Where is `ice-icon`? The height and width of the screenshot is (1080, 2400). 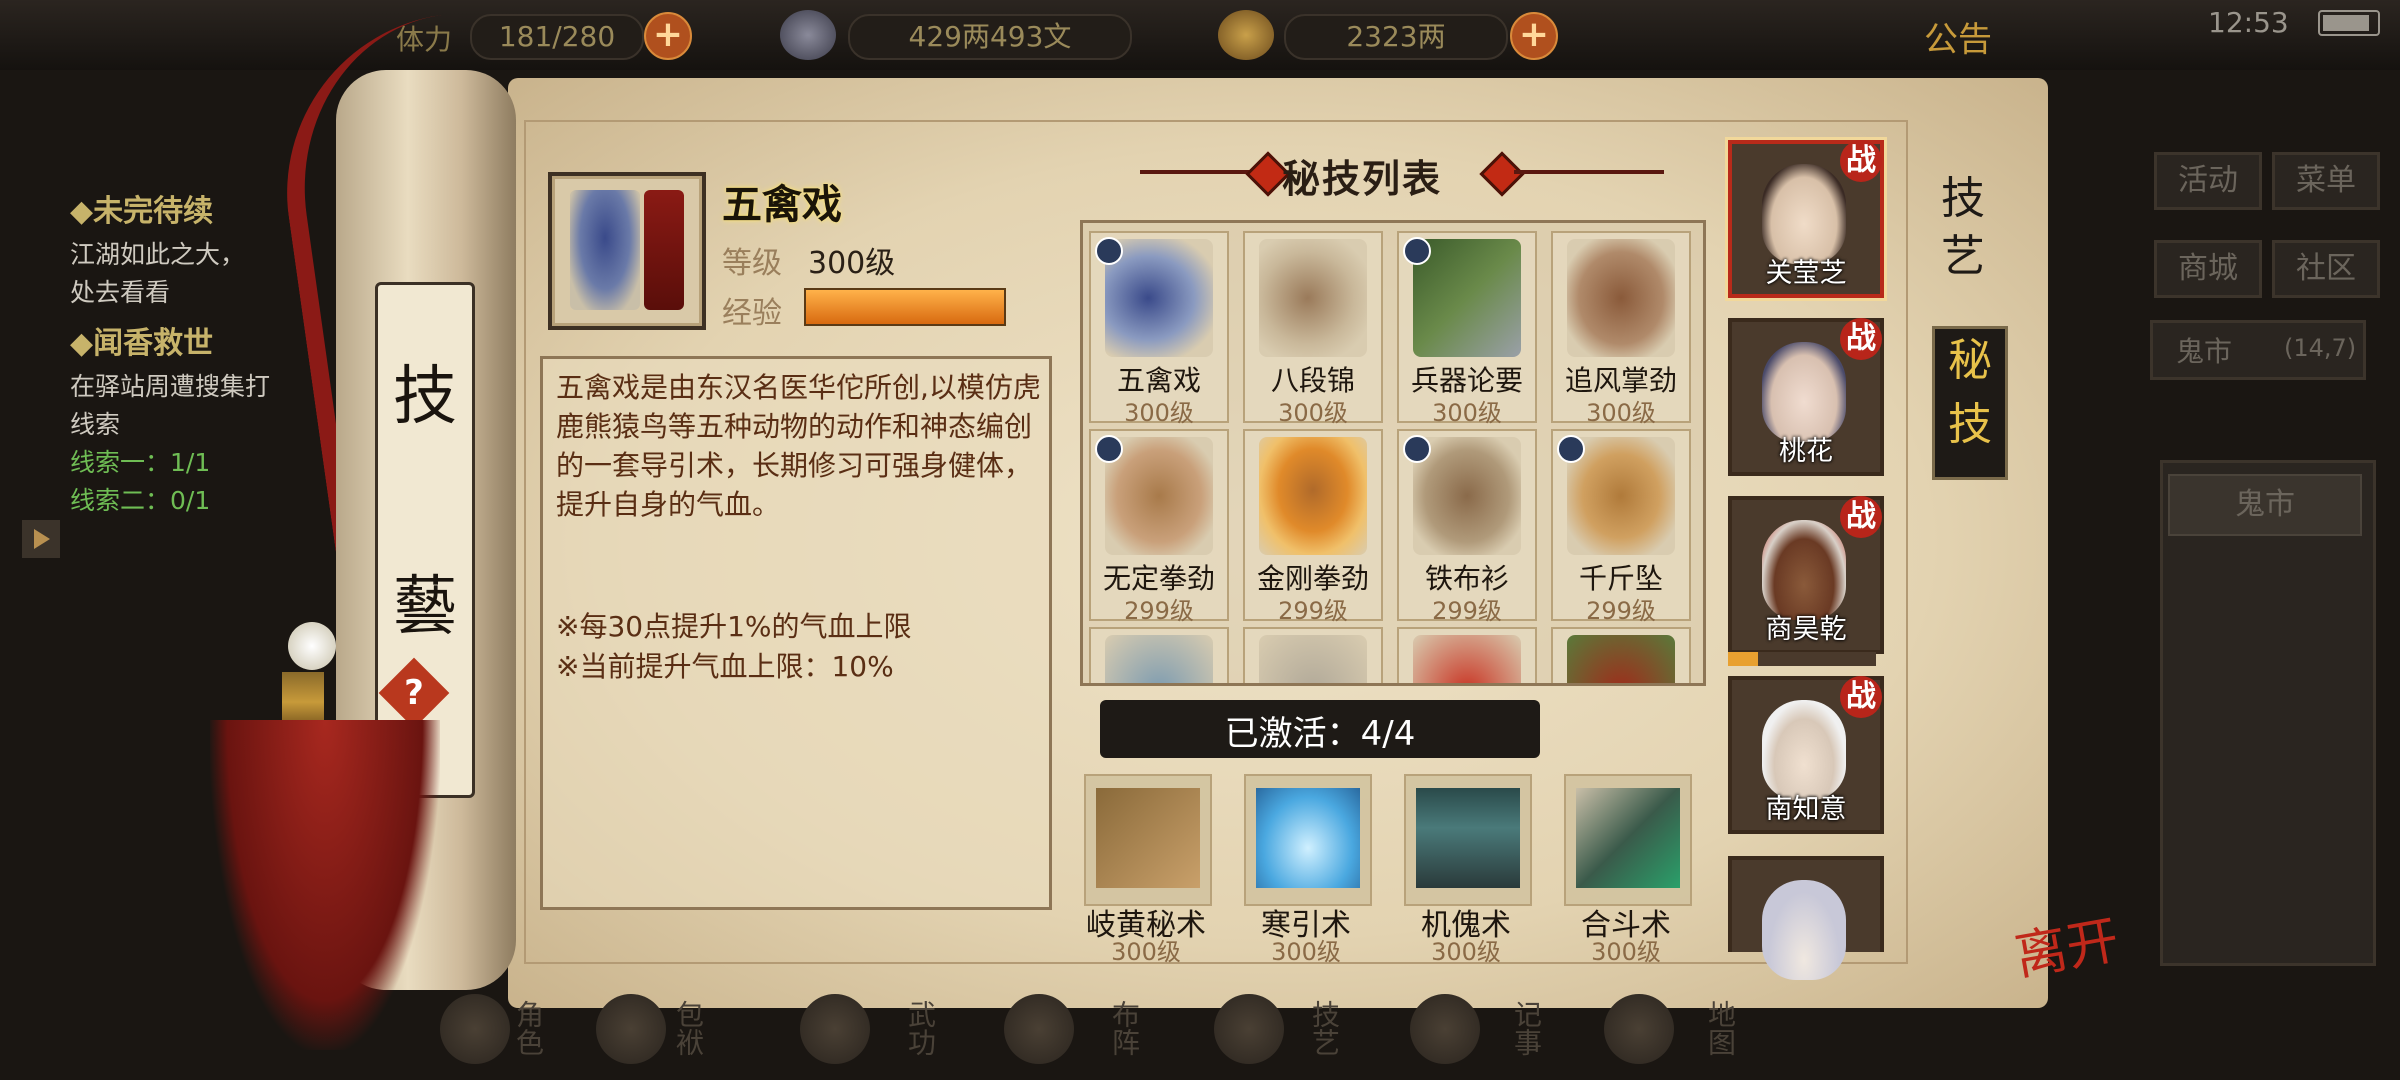 ice-icon is located at coordinates (1308, 838).